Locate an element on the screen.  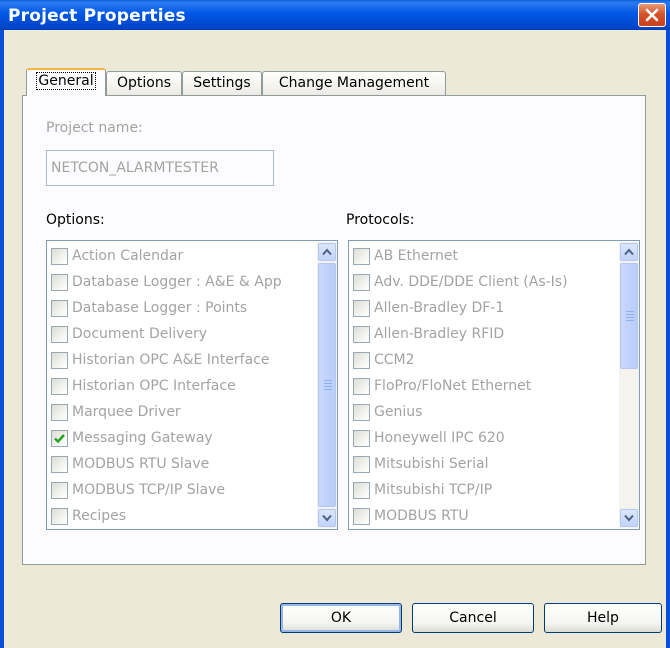
tab-settings: Settings is located at coordinates (222, 83).